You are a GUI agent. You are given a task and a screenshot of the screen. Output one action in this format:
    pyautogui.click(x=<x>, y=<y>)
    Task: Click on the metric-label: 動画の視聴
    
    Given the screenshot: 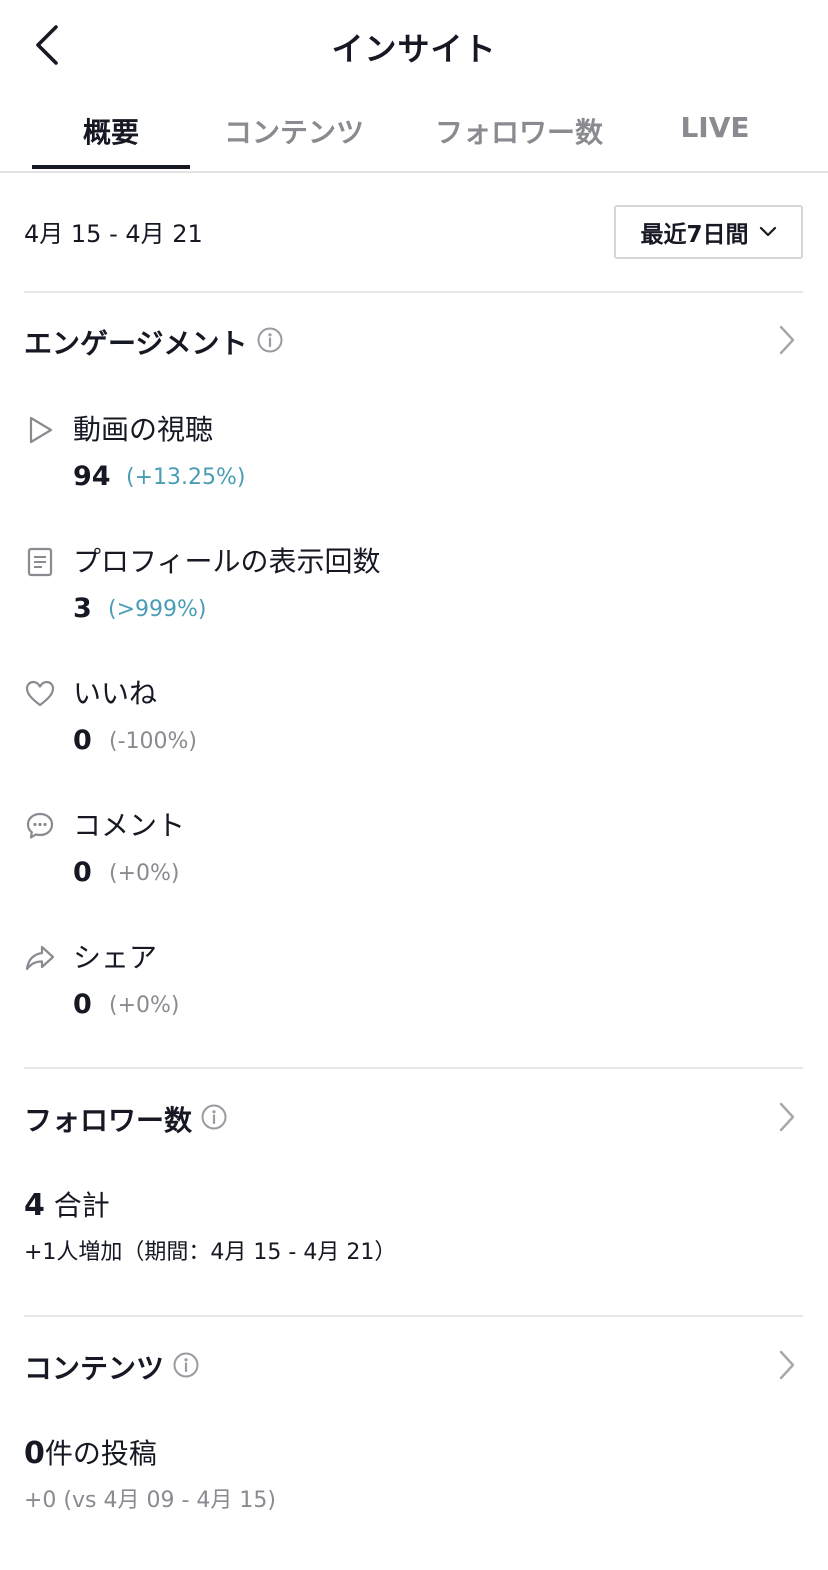 What is the action you would take?
    pyautogui.click(x=143, y=429)
    